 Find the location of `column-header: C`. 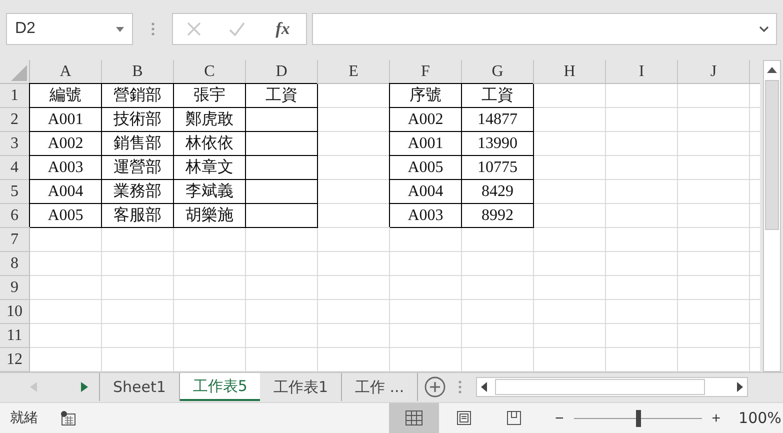

column-header: C is located at coordinates (210, 72).